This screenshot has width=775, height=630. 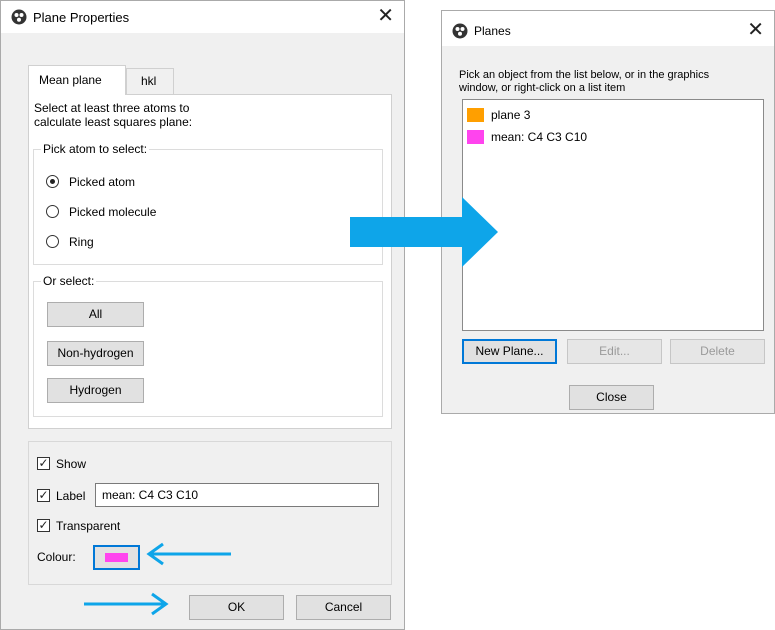 I want to click on label-label: Label, so click(x=71, y=496).